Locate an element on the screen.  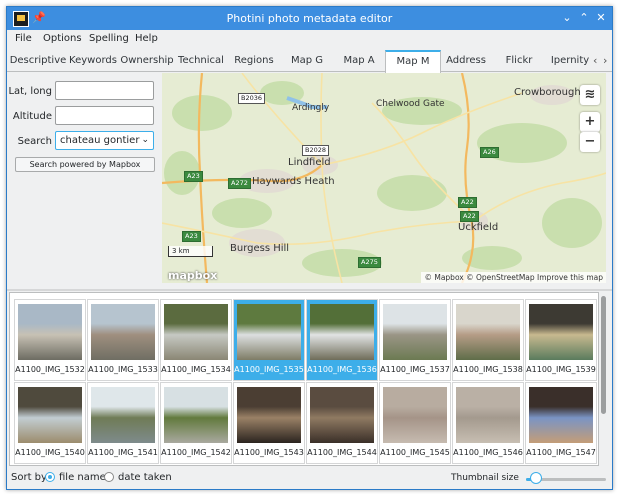
maximize-button: ⌃ is located at coordinates (584, 18).